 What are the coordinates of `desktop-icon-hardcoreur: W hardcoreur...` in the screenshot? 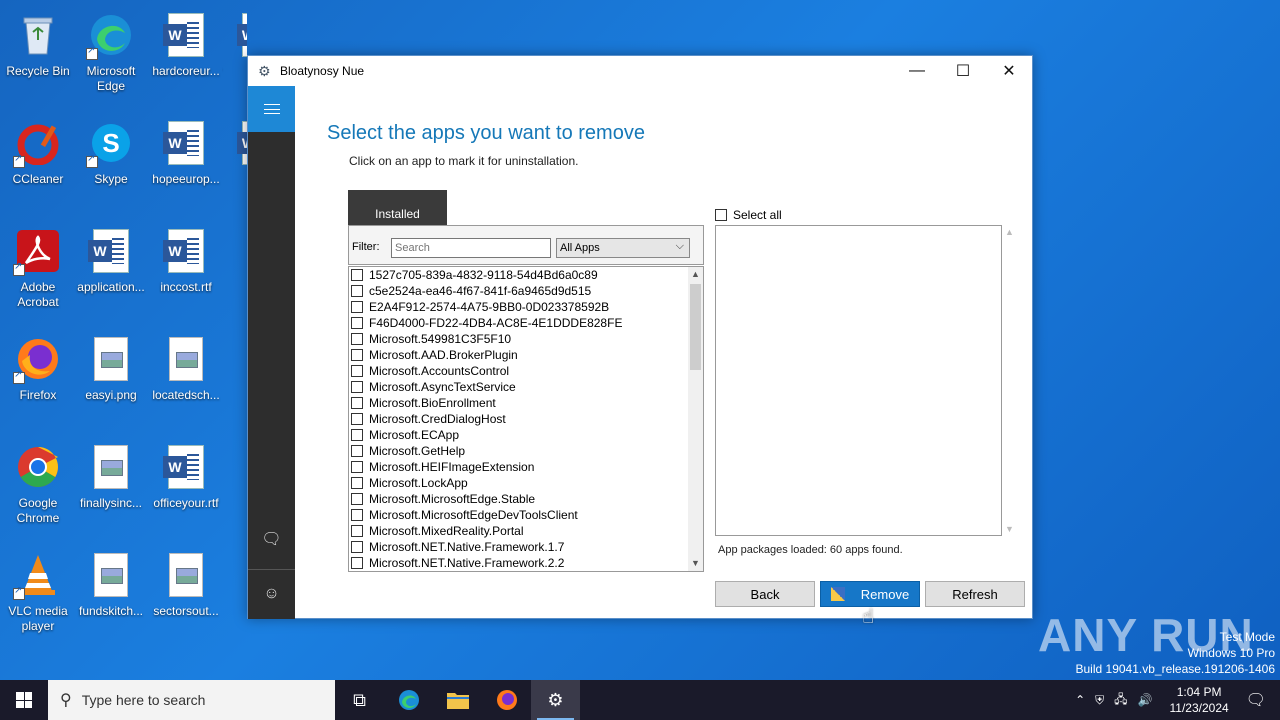 It's located at (186, 58).